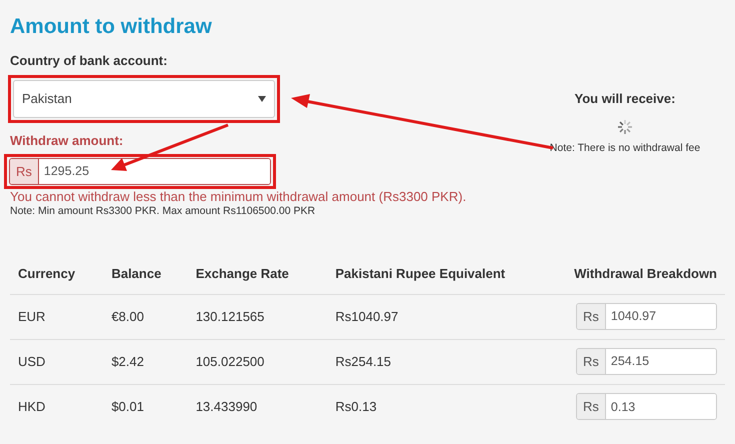 The height and width of the screenshot is (444, 735). What do you see at coordinates (145, 274) in the screenshot?
I see `column-header: Balance` at bounding box center [145, 274].